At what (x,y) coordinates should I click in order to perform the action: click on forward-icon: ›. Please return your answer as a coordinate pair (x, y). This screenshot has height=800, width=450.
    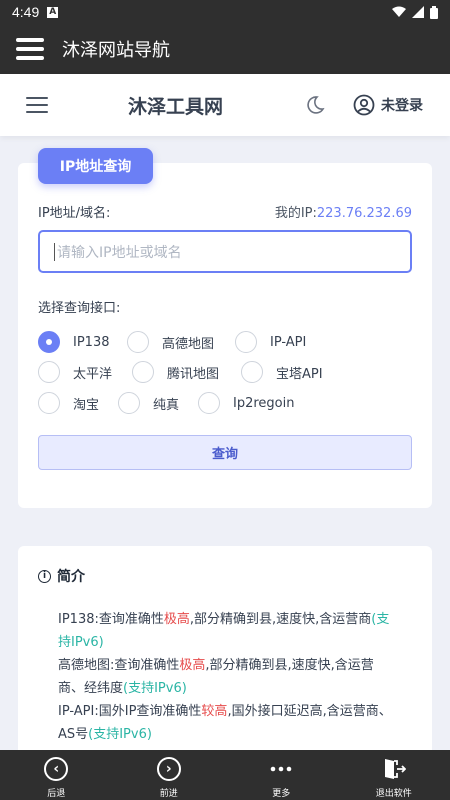
    Looking at the image, I should click on (168, 769).